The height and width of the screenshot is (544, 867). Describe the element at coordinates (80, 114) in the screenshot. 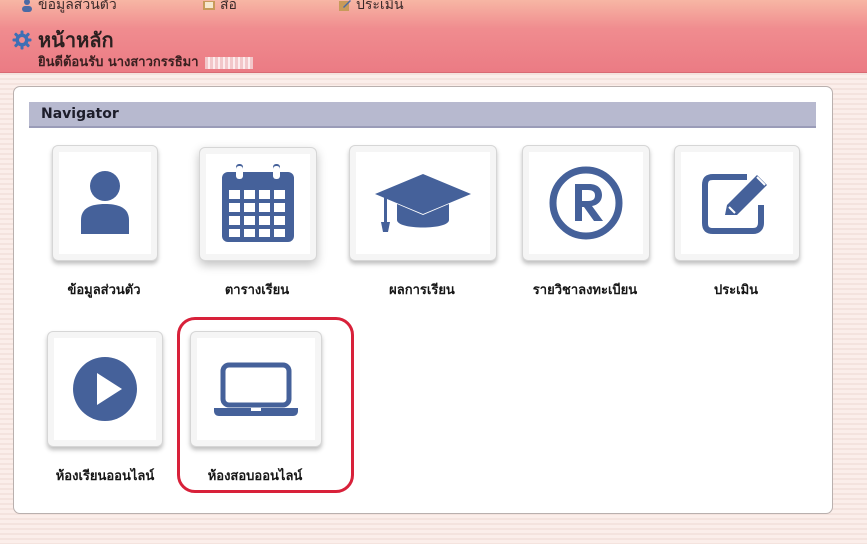

I see `navigator-title: Navigator` at that location.